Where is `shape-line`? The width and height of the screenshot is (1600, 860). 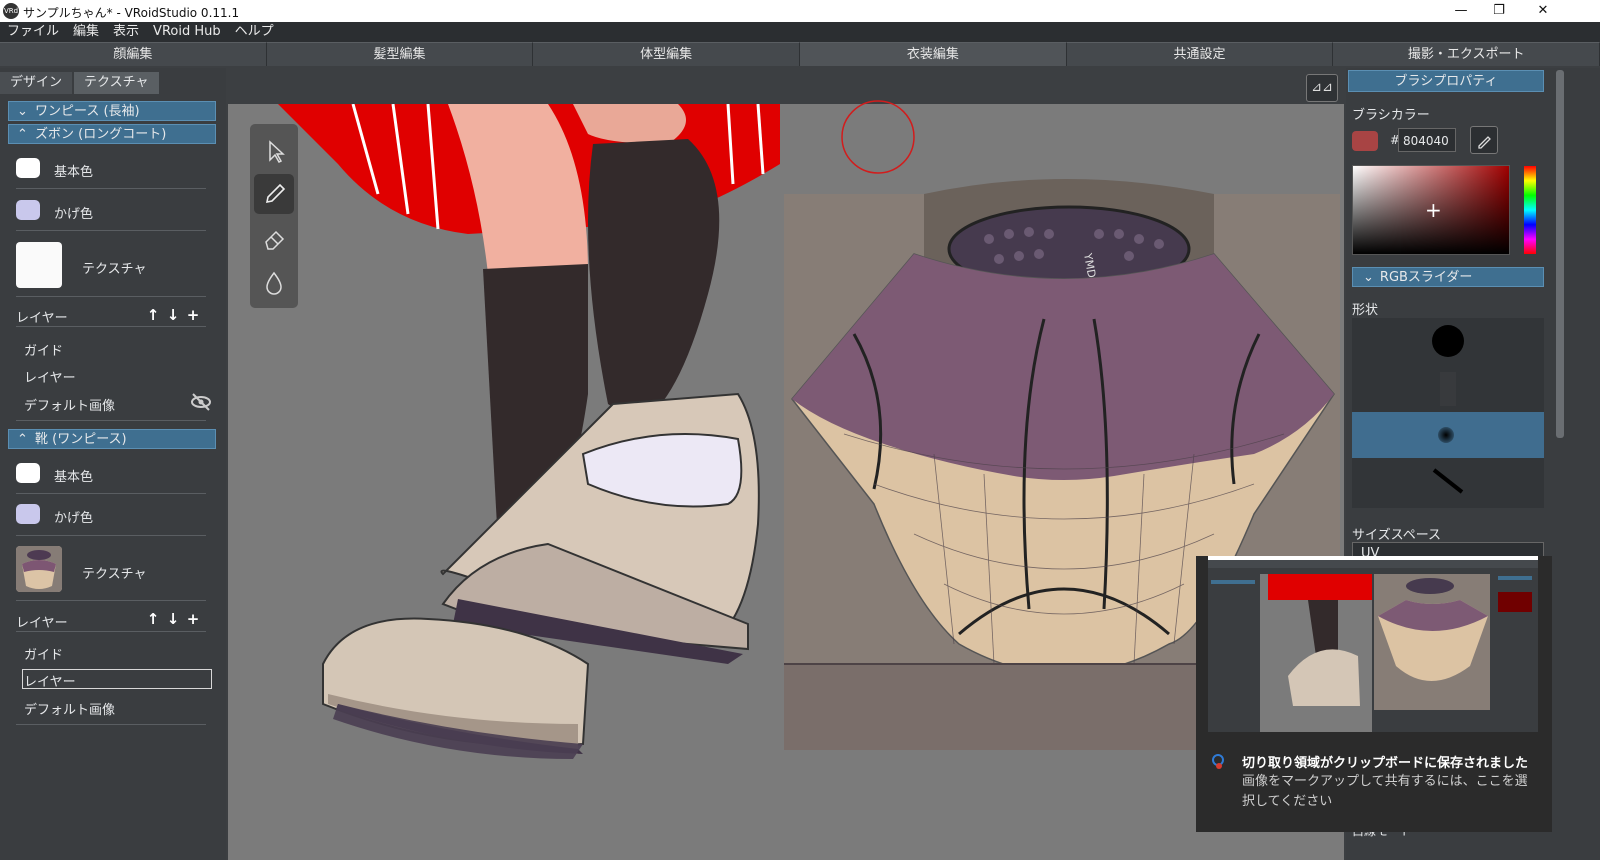 shape-line is located at coordinates (1448, 481).